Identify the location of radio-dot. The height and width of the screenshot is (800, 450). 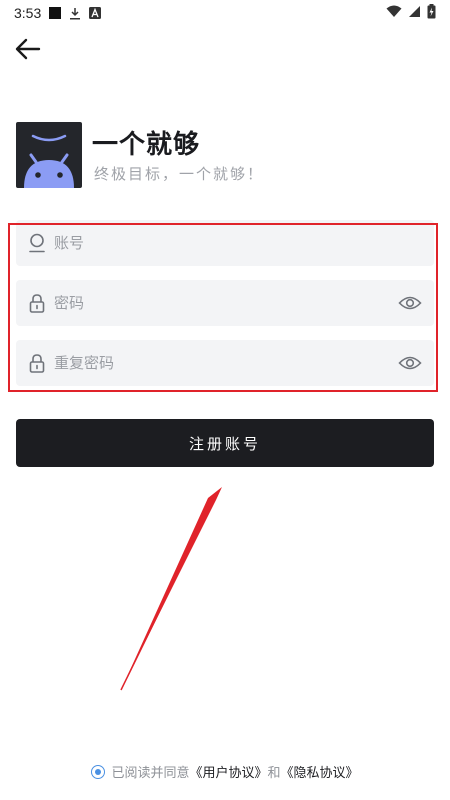
(98, 771).